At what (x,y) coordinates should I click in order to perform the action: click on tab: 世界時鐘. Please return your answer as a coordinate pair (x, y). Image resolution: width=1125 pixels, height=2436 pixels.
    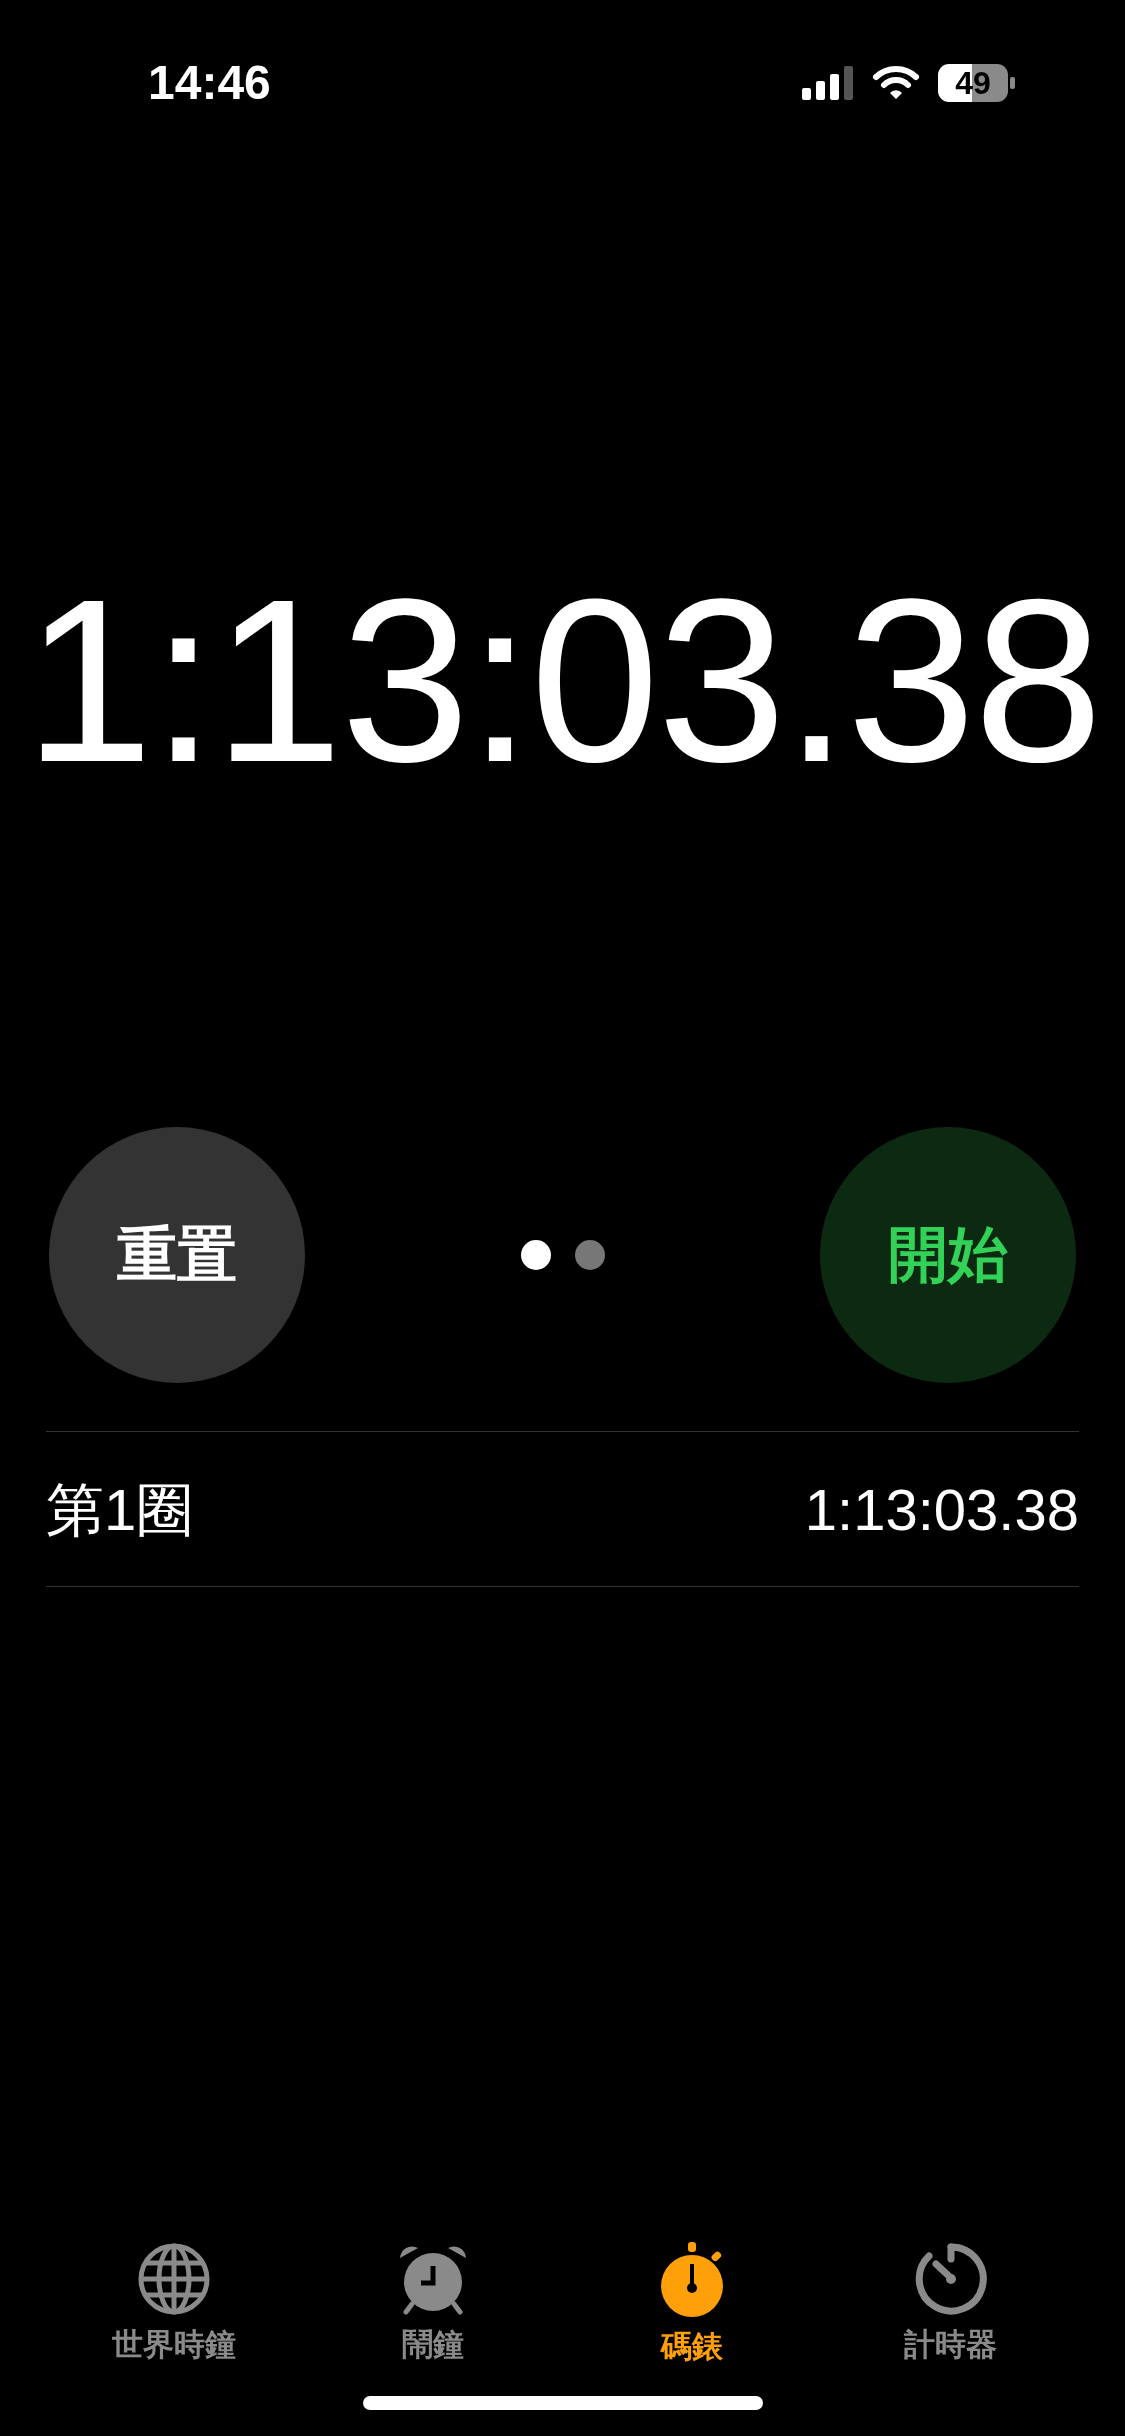
    Looking at the image, I should click on (174, 2305).